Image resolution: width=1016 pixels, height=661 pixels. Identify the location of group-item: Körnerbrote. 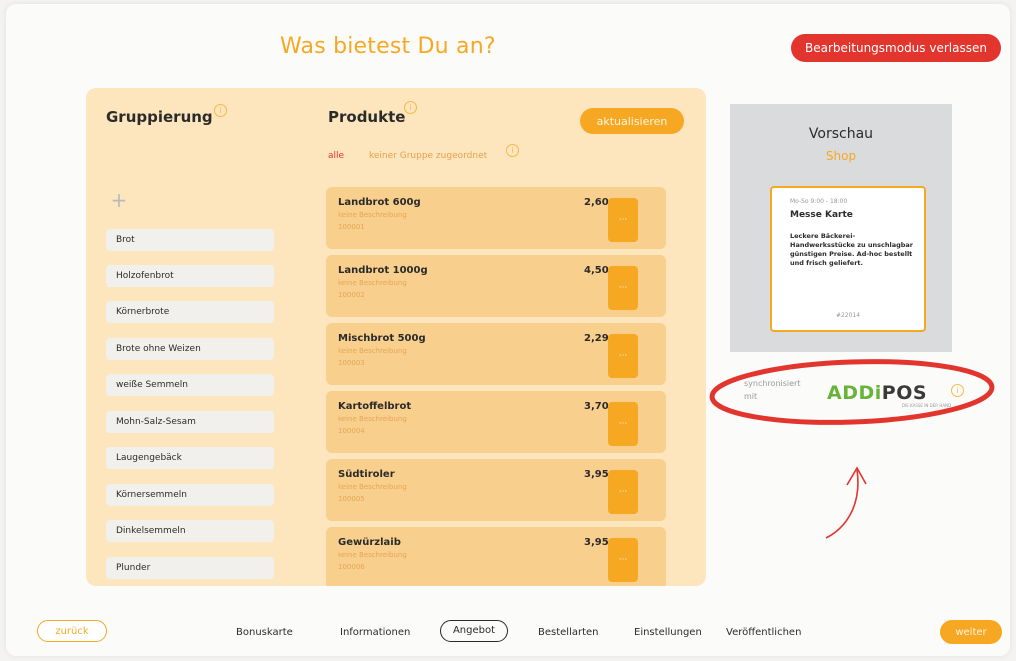
(190, 312).